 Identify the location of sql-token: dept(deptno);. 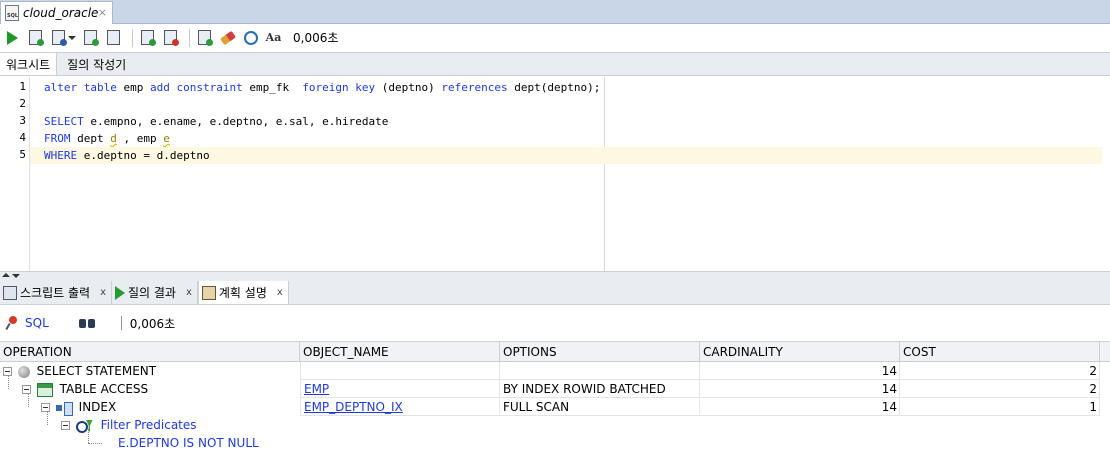
(557, 87).